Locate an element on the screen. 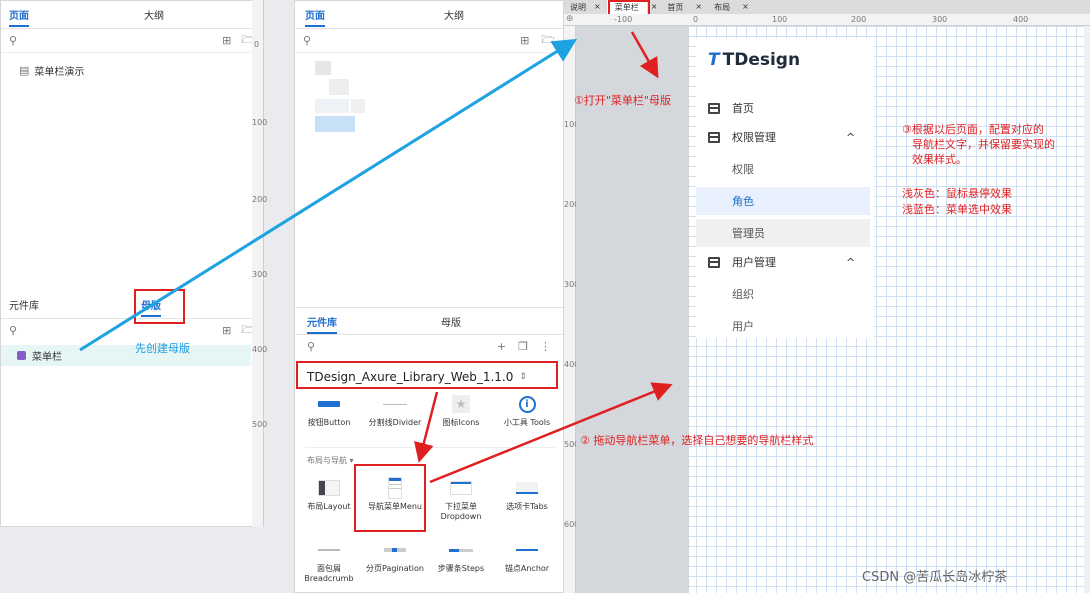 Image resolution: width=1090 pixels, height=593 pixels. red-arrow-library is located at coordinates (426, 427).